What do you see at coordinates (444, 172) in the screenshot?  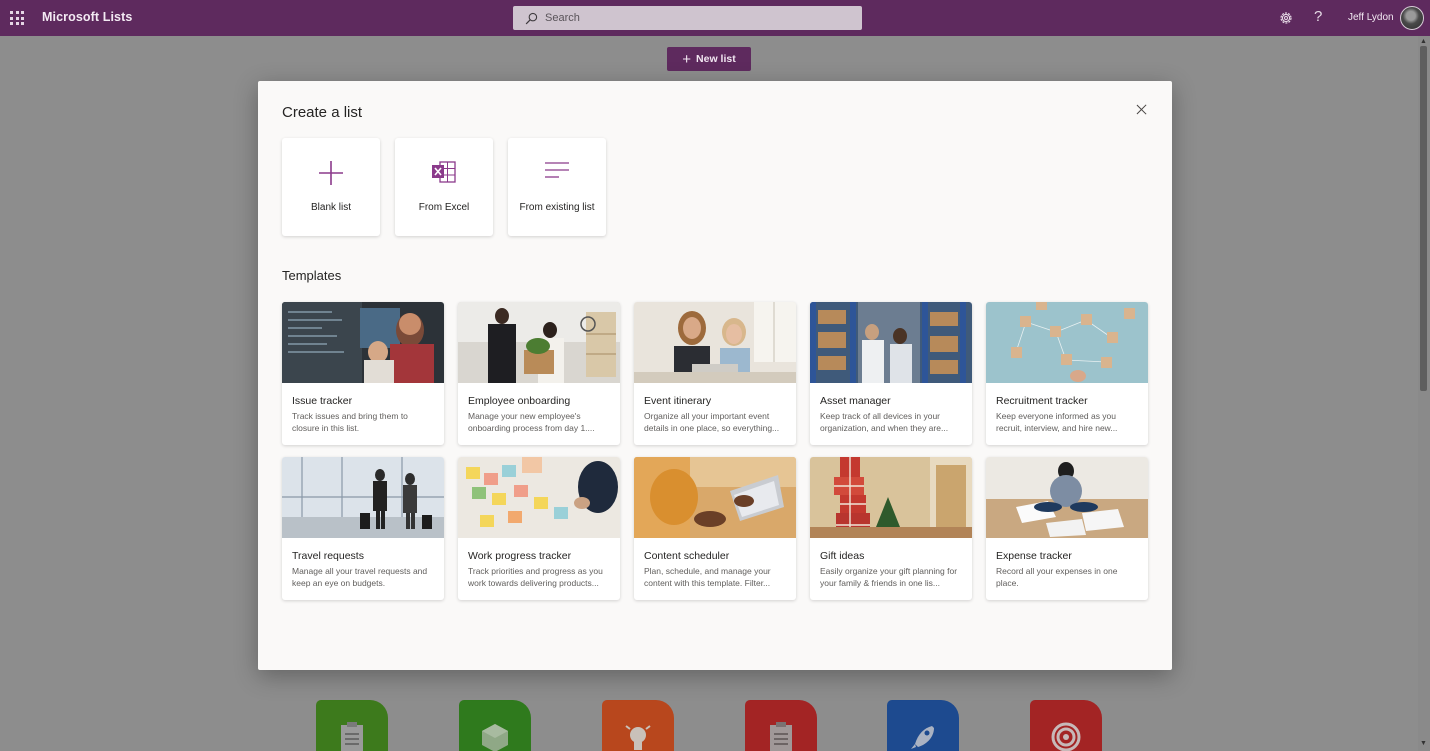 I see `excel-icon` at bounding box center [444, 172].